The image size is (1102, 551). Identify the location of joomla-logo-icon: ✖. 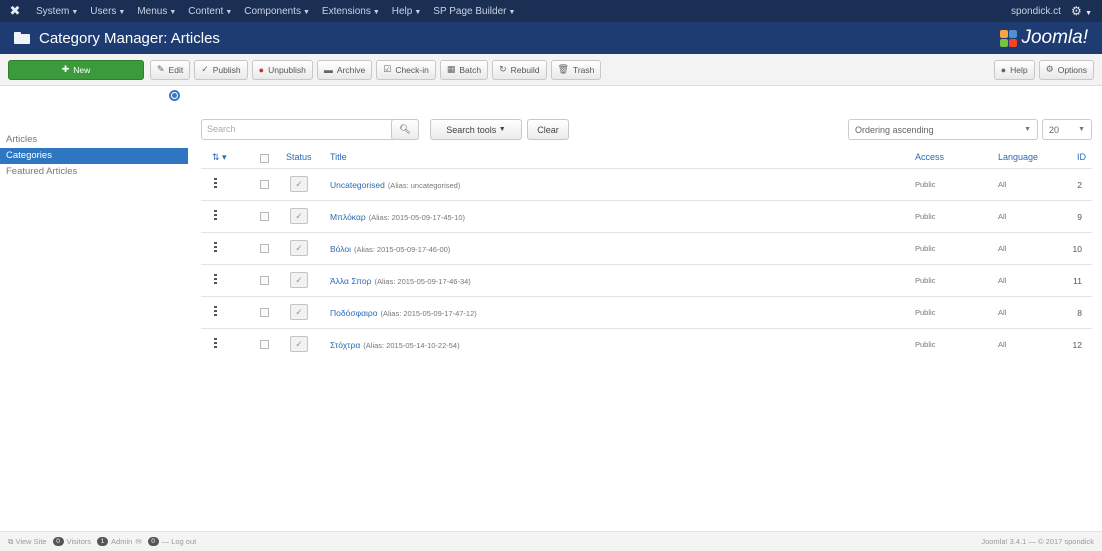
(15, 11).